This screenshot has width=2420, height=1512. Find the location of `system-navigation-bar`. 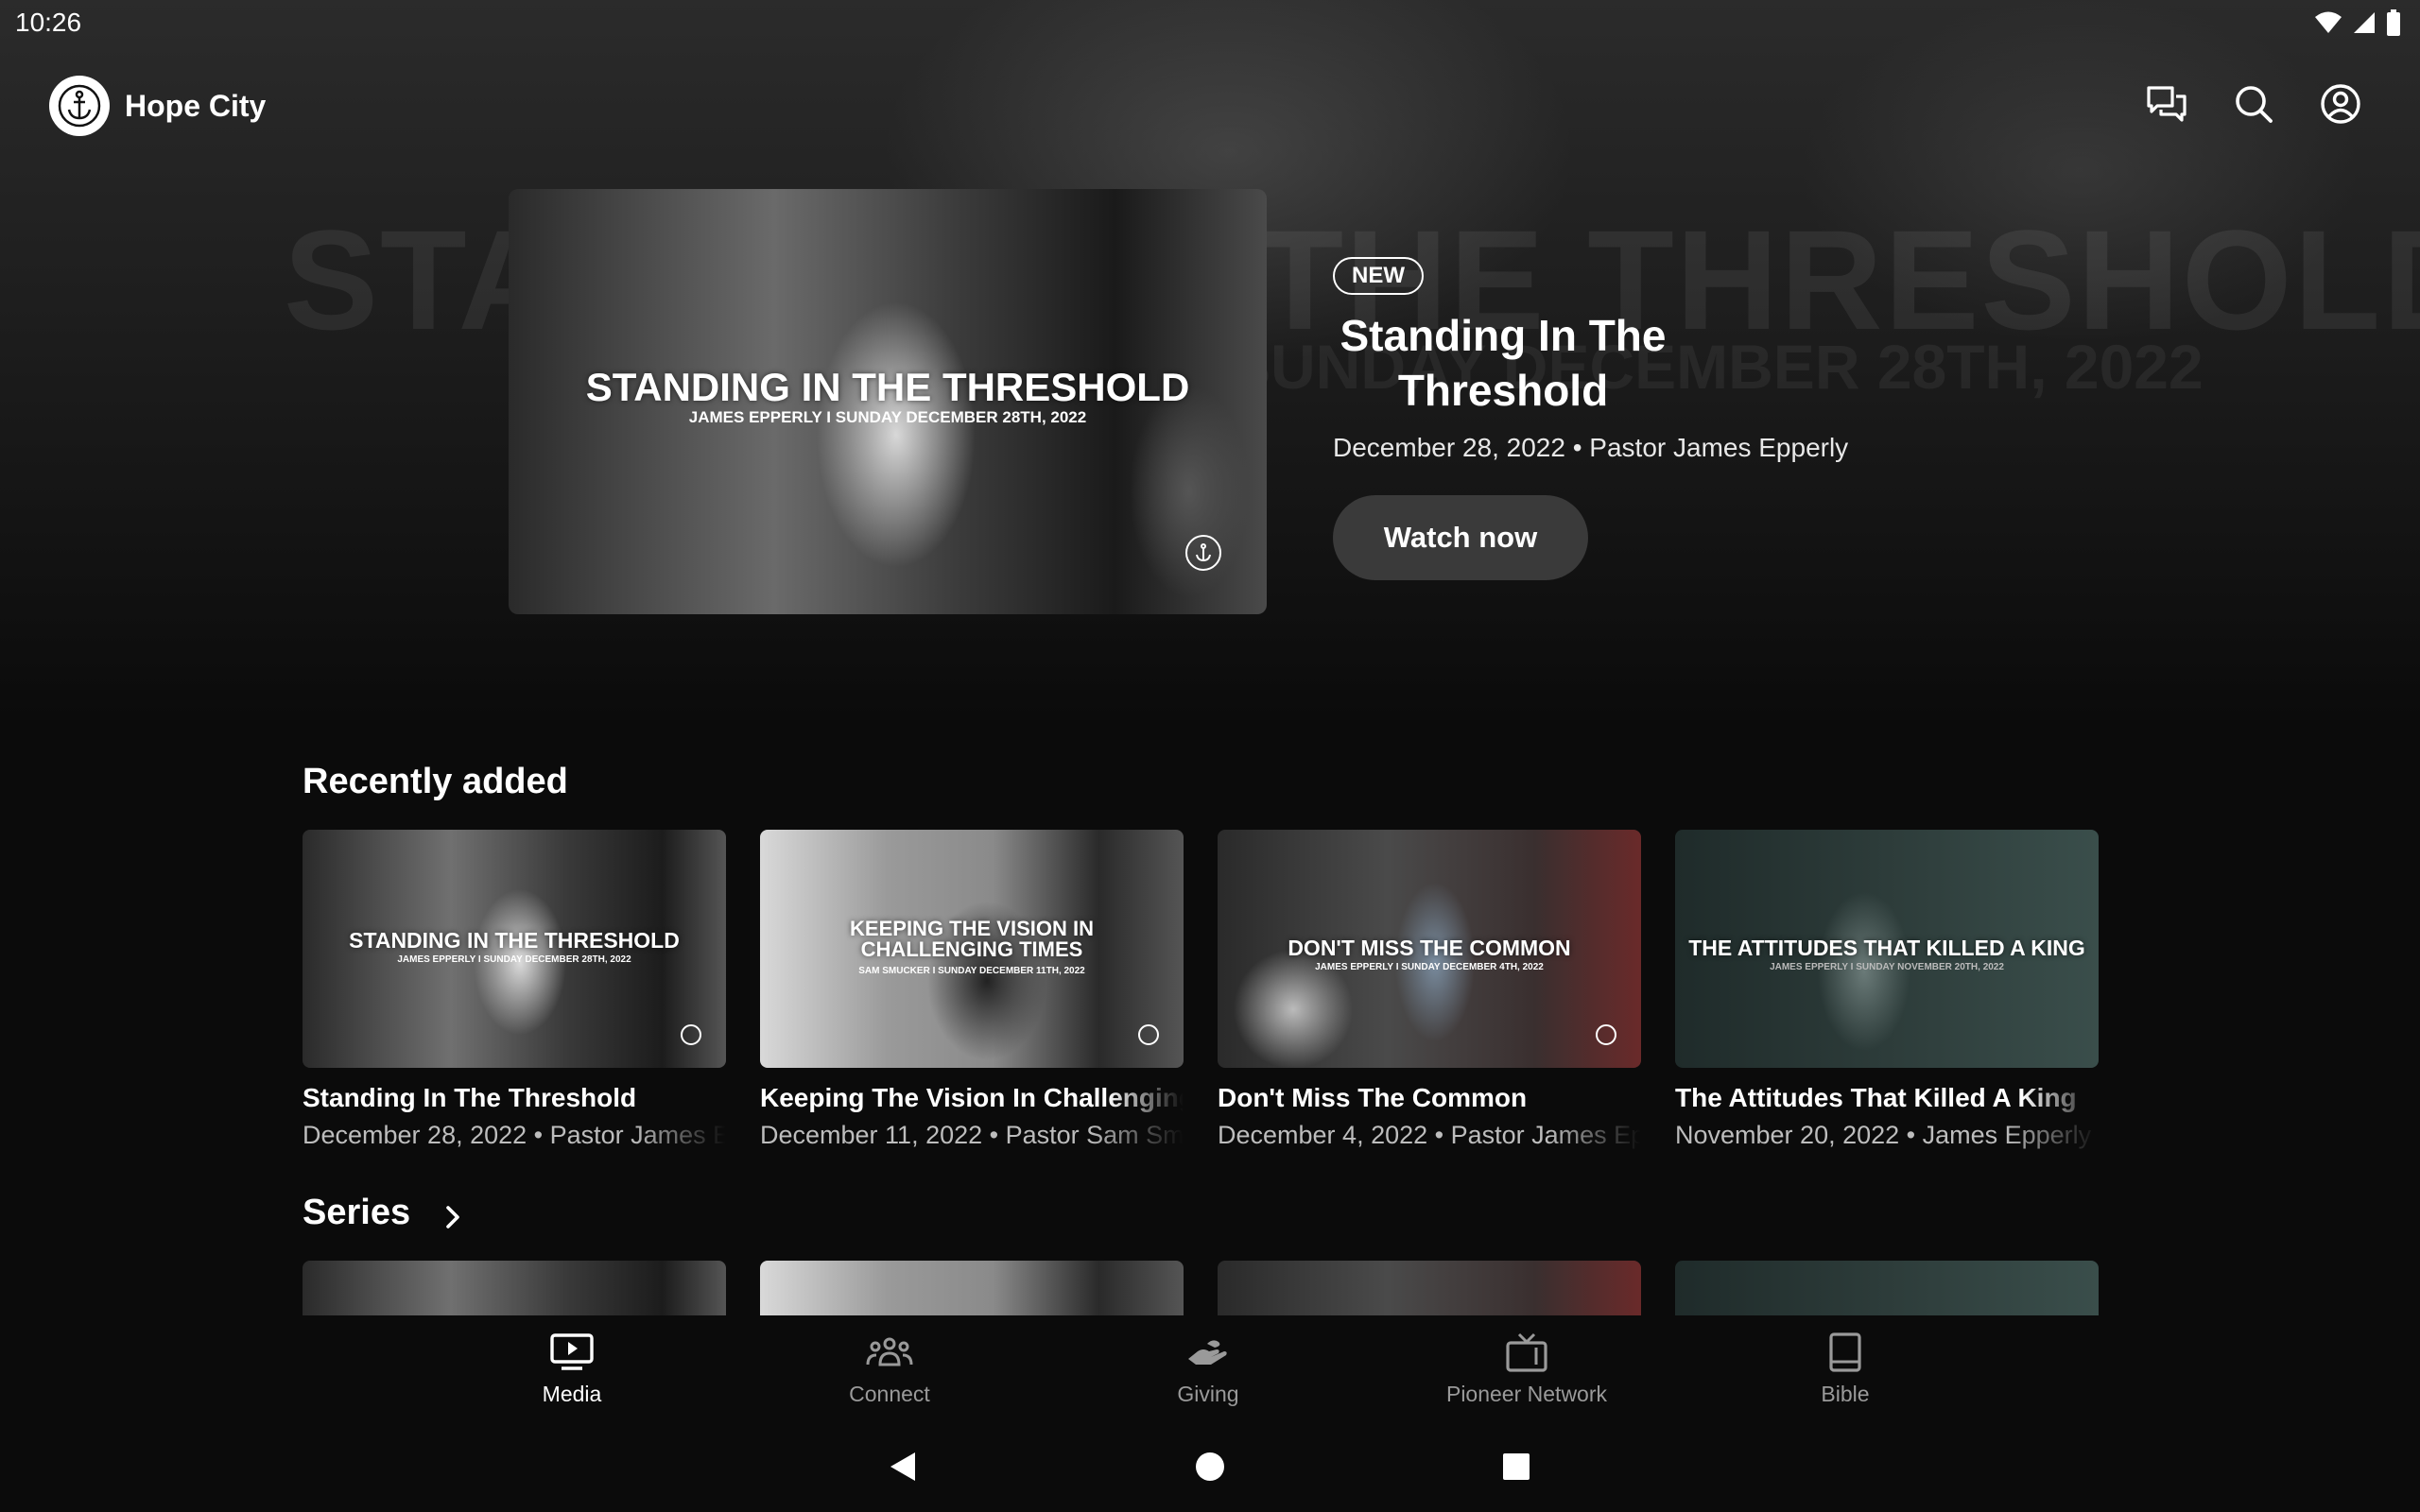

system-navigation-bar is located at coordinates (1210, 1465).